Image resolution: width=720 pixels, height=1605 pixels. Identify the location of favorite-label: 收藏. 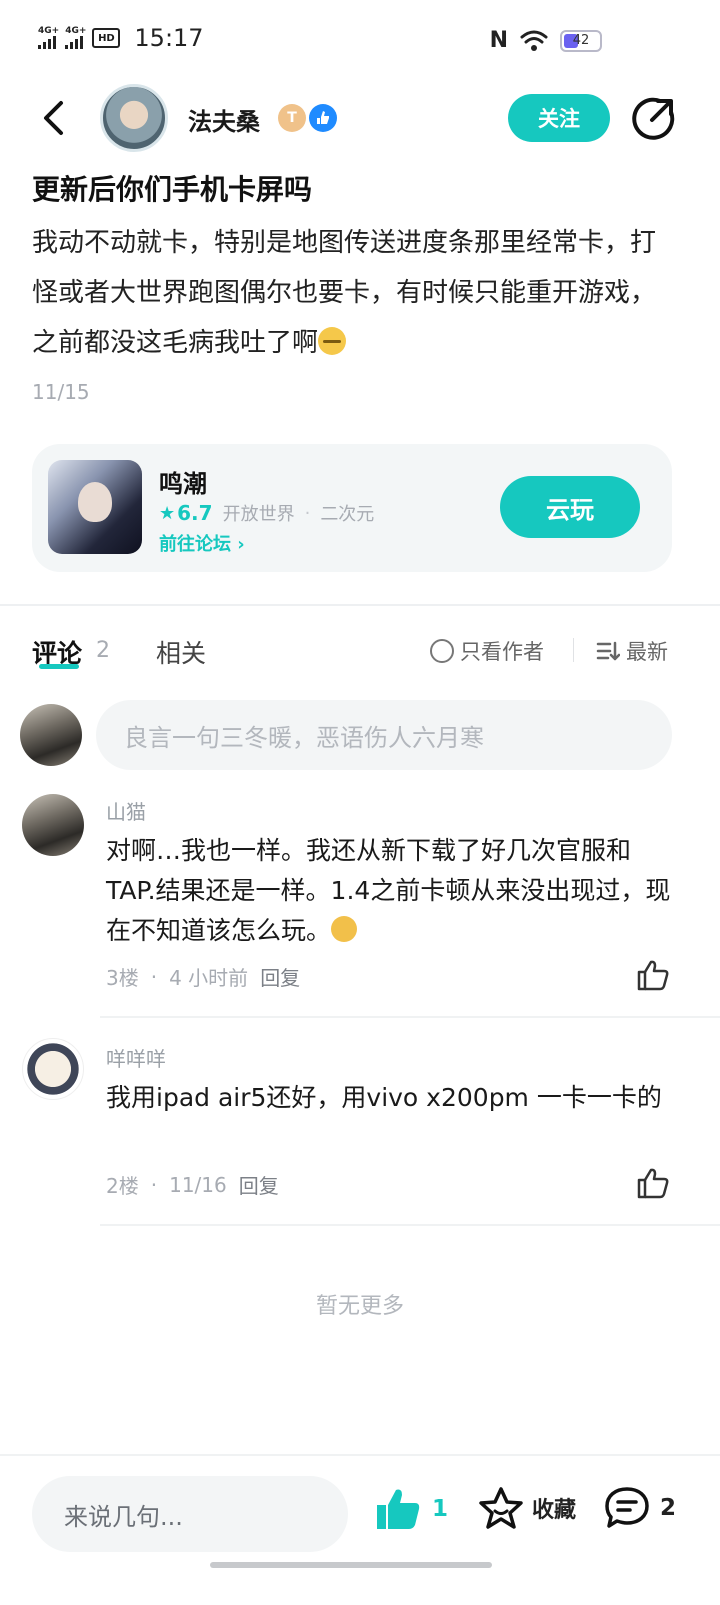
(554, 1510).